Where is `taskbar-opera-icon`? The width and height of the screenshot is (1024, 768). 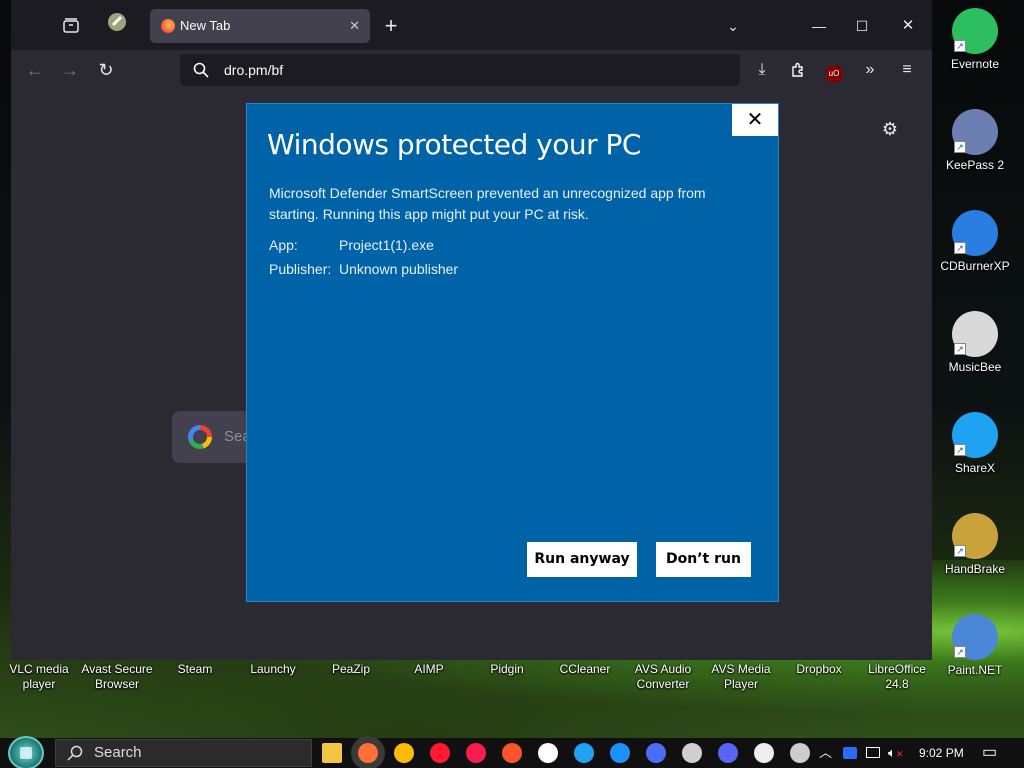 taskbar-opera-icon is located at coordinates (440, 753).